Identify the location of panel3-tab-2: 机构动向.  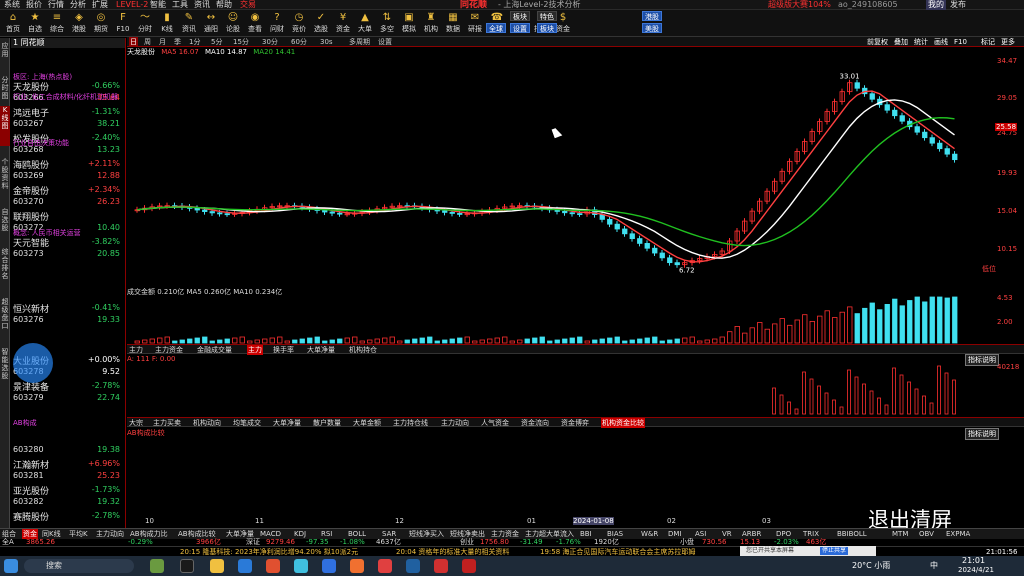
(207, 423).